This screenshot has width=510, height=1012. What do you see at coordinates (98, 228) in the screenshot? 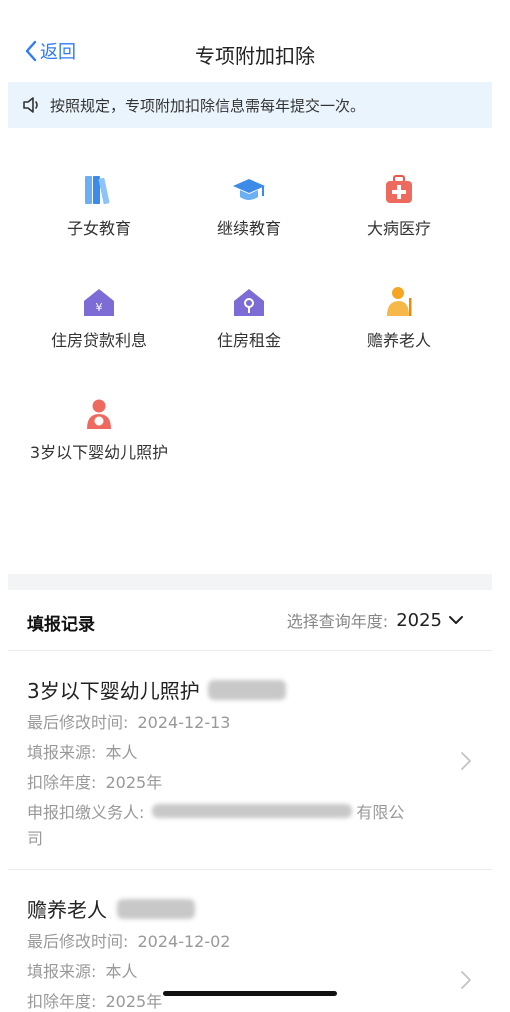
I see `category-label: 子女教育` at bounding box center [98, 228].